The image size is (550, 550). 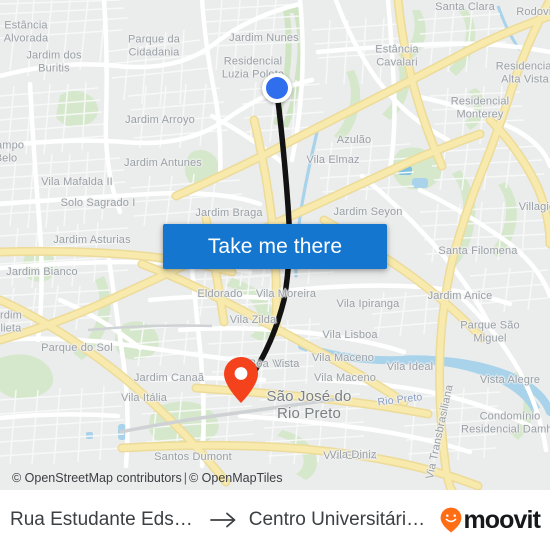 I want to click on origin-dot-icon, so click(x=277, y=88).